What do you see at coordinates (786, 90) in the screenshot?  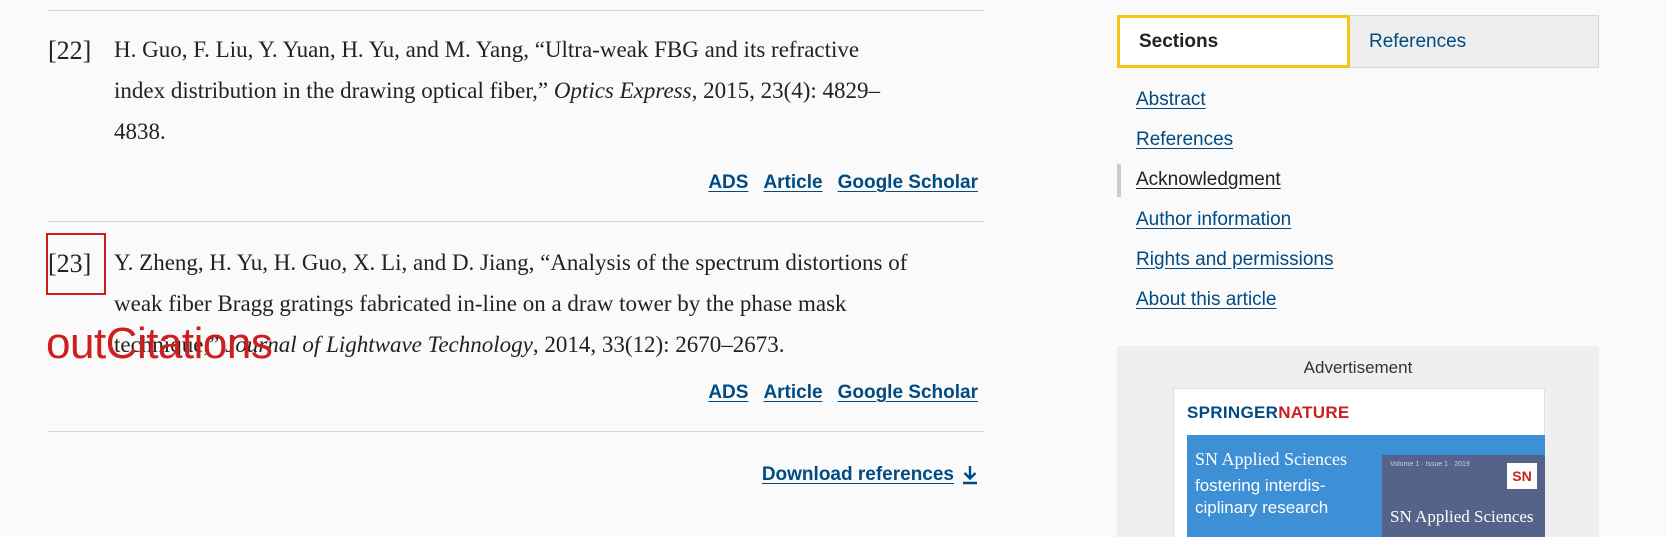 I see `citation-text: , 2015, 23(4): 4829–` at bounding box center [786, 90].